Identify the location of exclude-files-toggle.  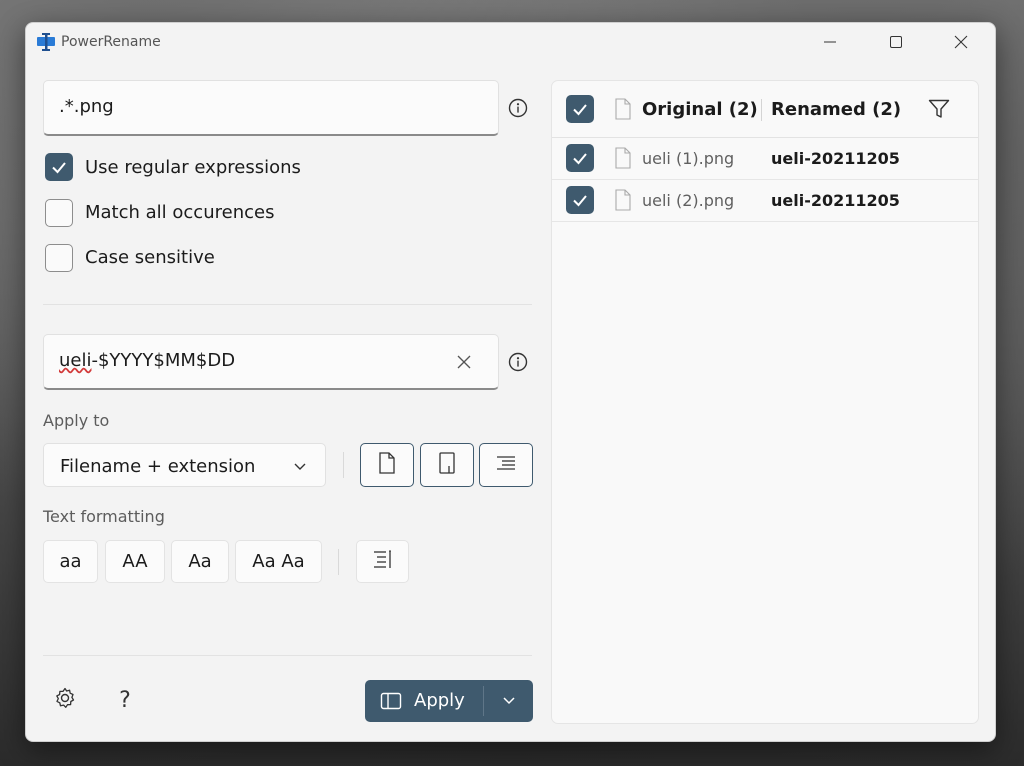
(387, 465).